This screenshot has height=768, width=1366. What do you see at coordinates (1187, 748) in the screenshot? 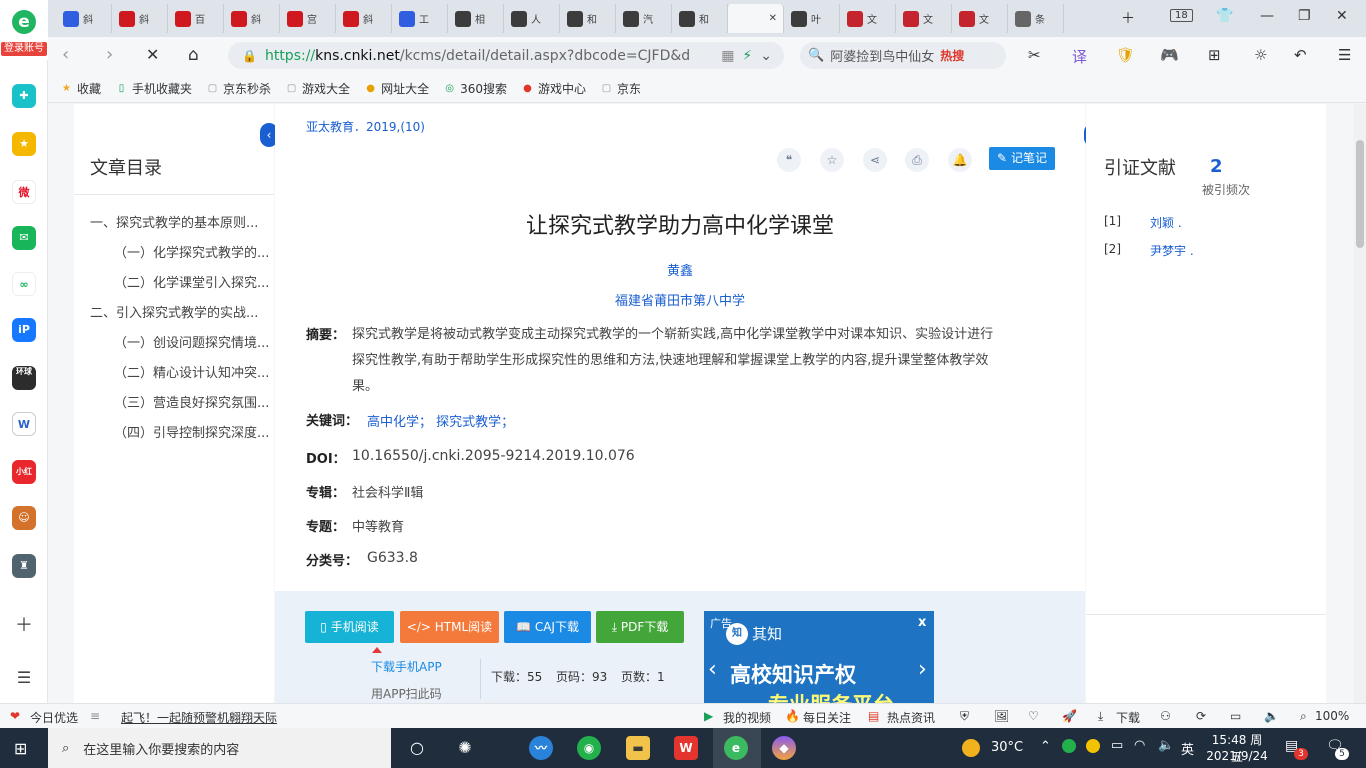
I see `ime-indicator: 英` at bounding box center [1187, 748].